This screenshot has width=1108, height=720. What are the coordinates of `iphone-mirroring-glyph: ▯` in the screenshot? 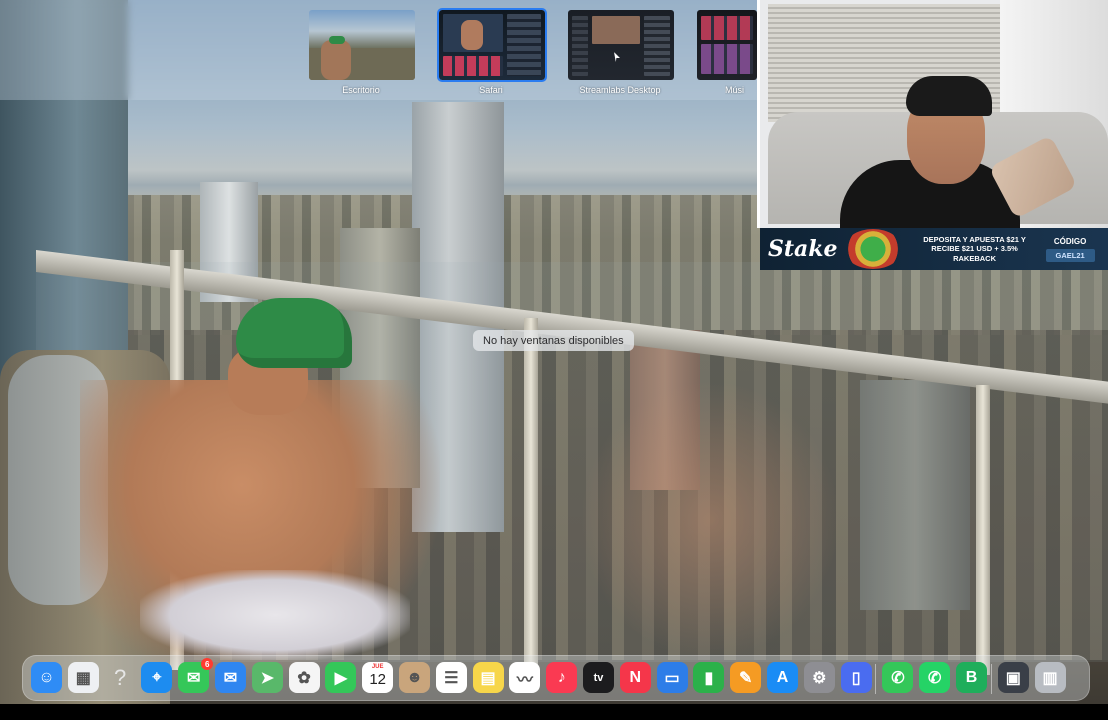 It's located at (856, 678).